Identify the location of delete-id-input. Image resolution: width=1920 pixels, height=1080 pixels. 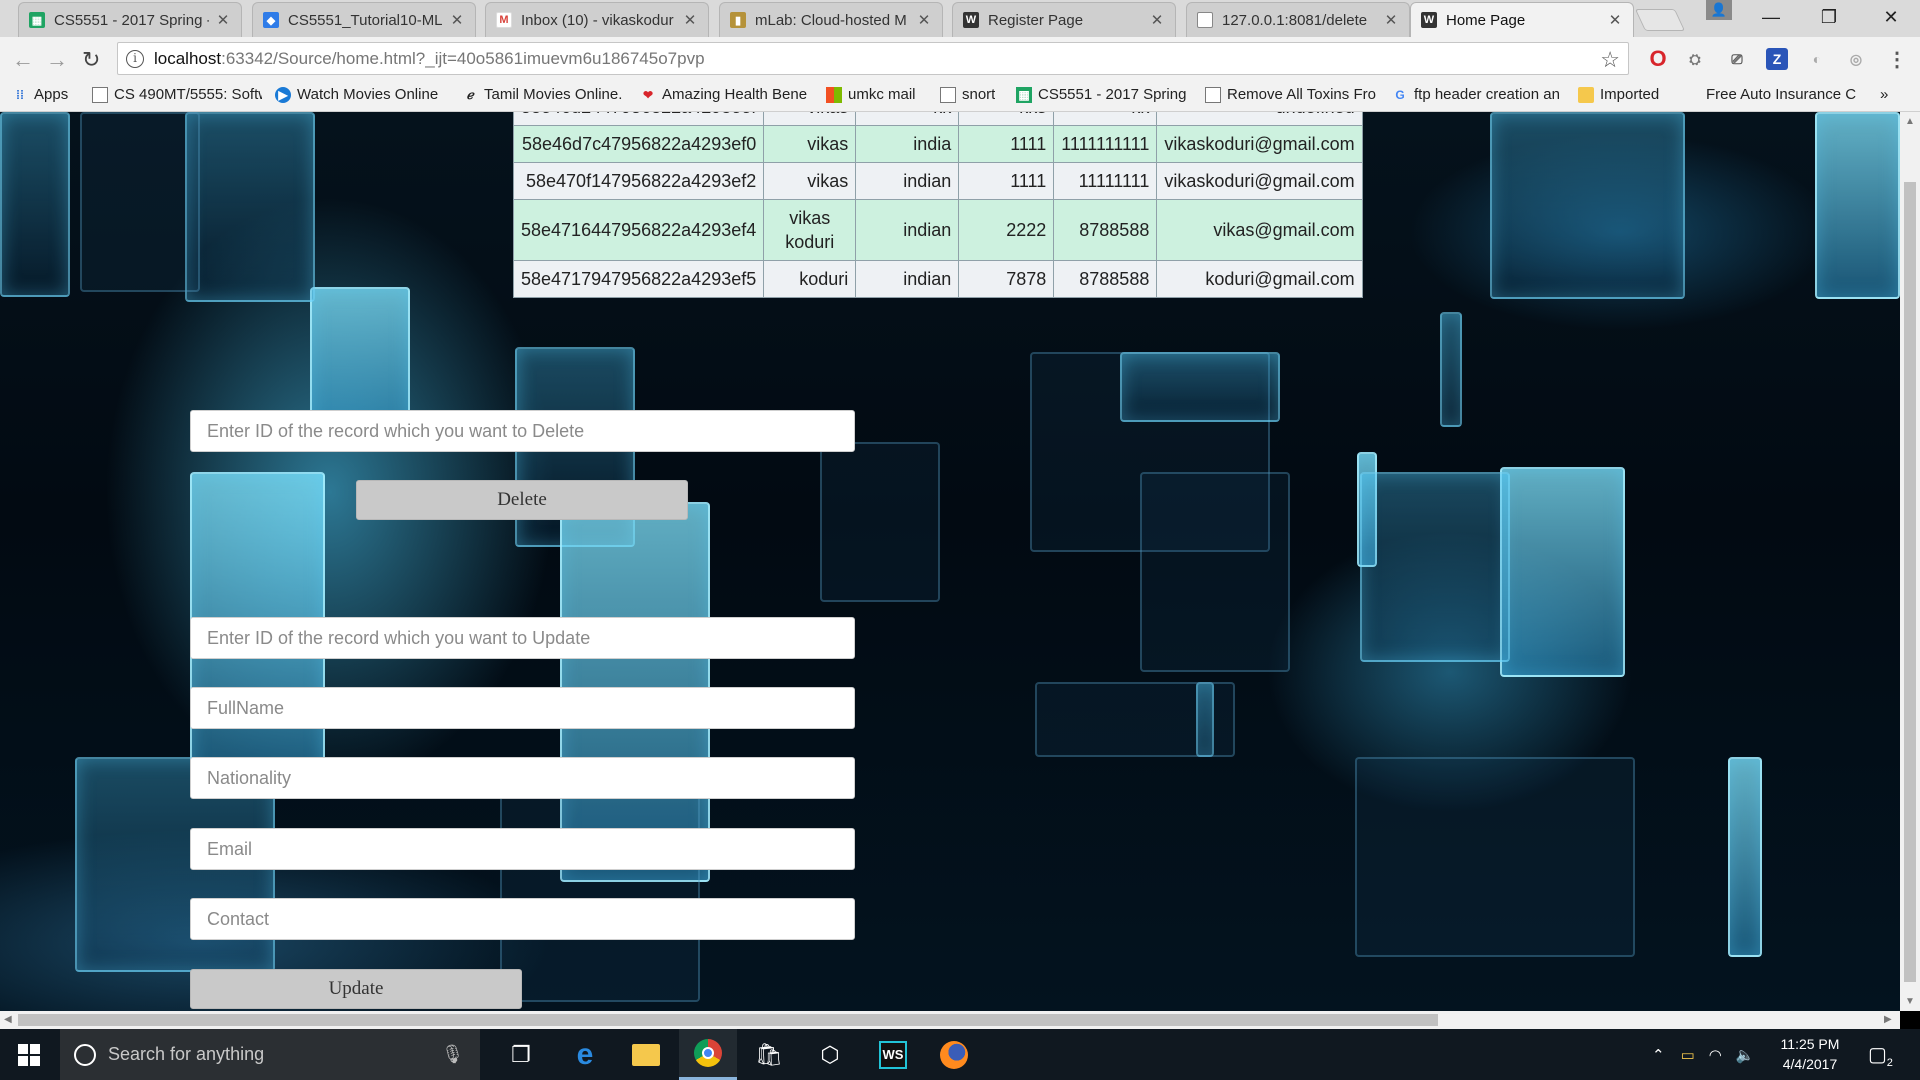
(522, 431).